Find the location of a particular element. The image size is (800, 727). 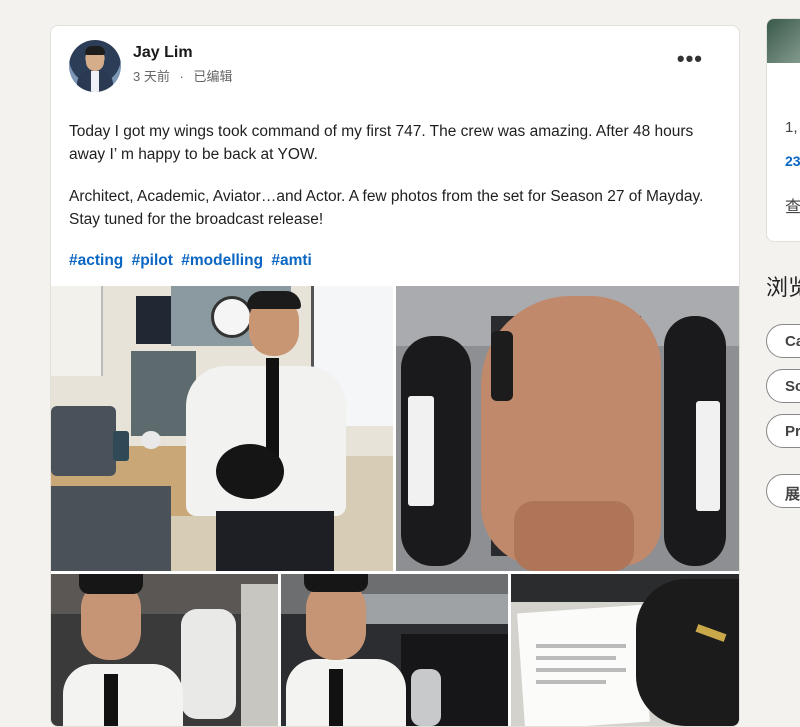

show-more-pill: 展 is located at coordinates (783, 491).